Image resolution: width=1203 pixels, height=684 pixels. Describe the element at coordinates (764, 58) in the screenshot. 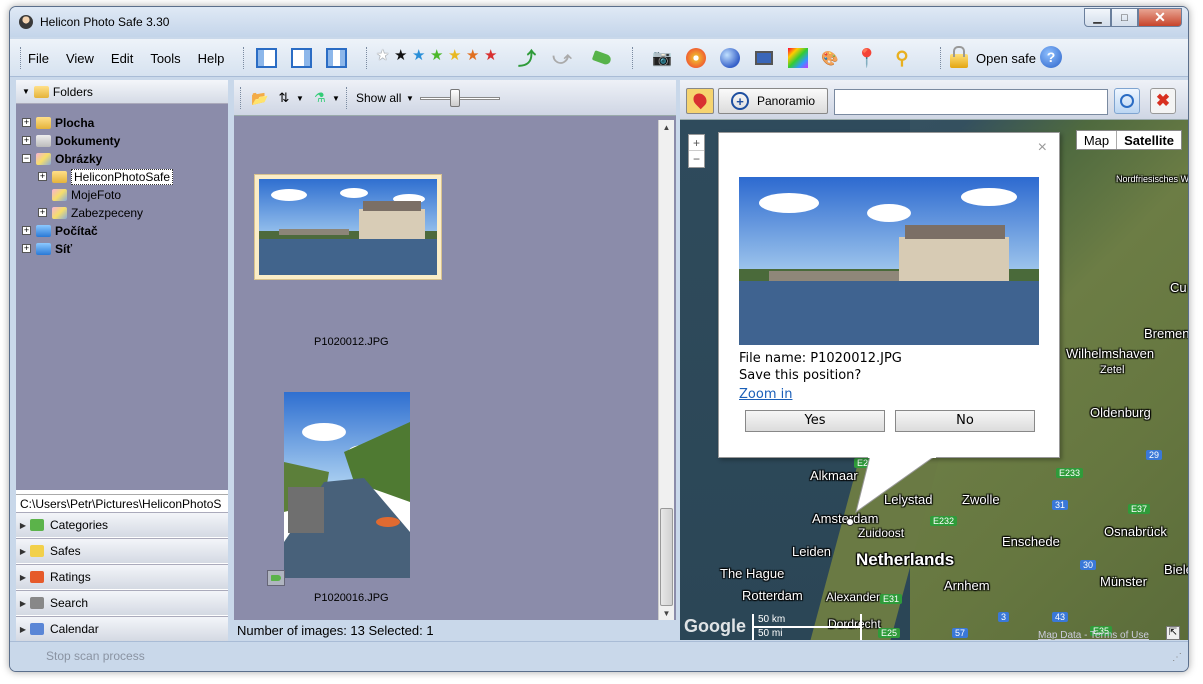

I see `slideshow-icon` at that location.